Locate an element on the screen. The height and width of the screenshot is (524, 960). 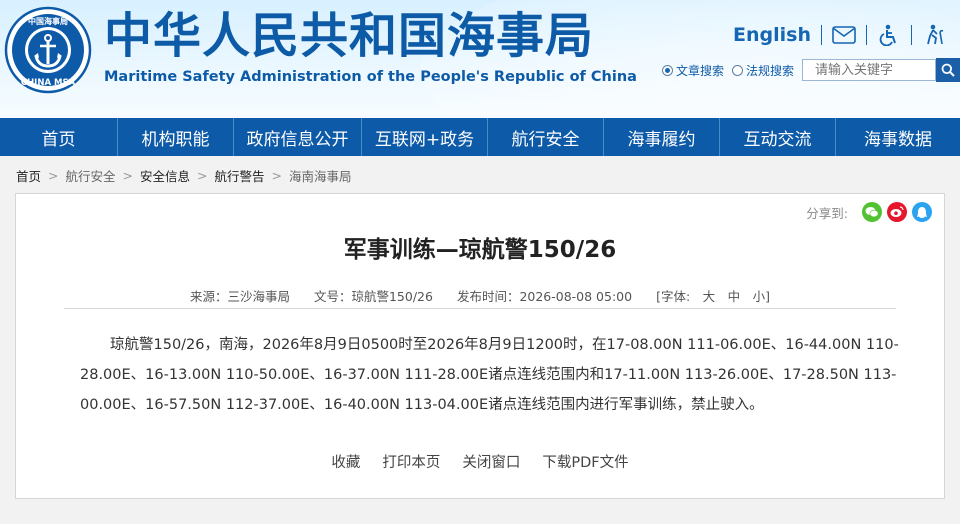
divider is located at coordinates (480, 308).